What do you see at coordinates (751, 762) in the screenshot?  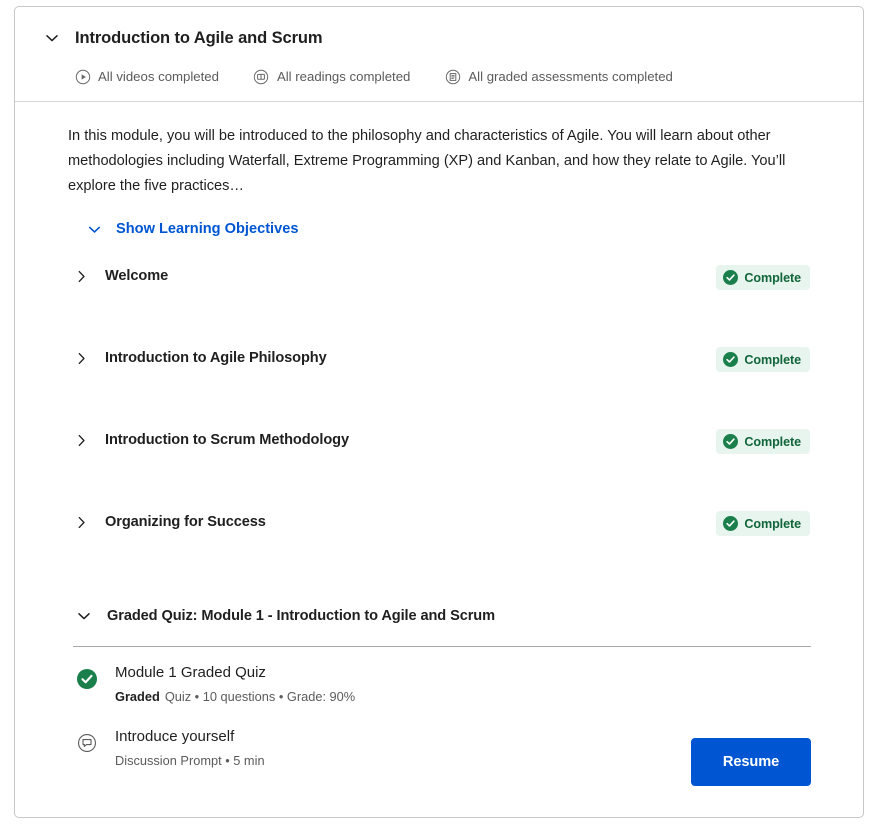 I see `resume-button: Resume` at bounding box center [751, 762].